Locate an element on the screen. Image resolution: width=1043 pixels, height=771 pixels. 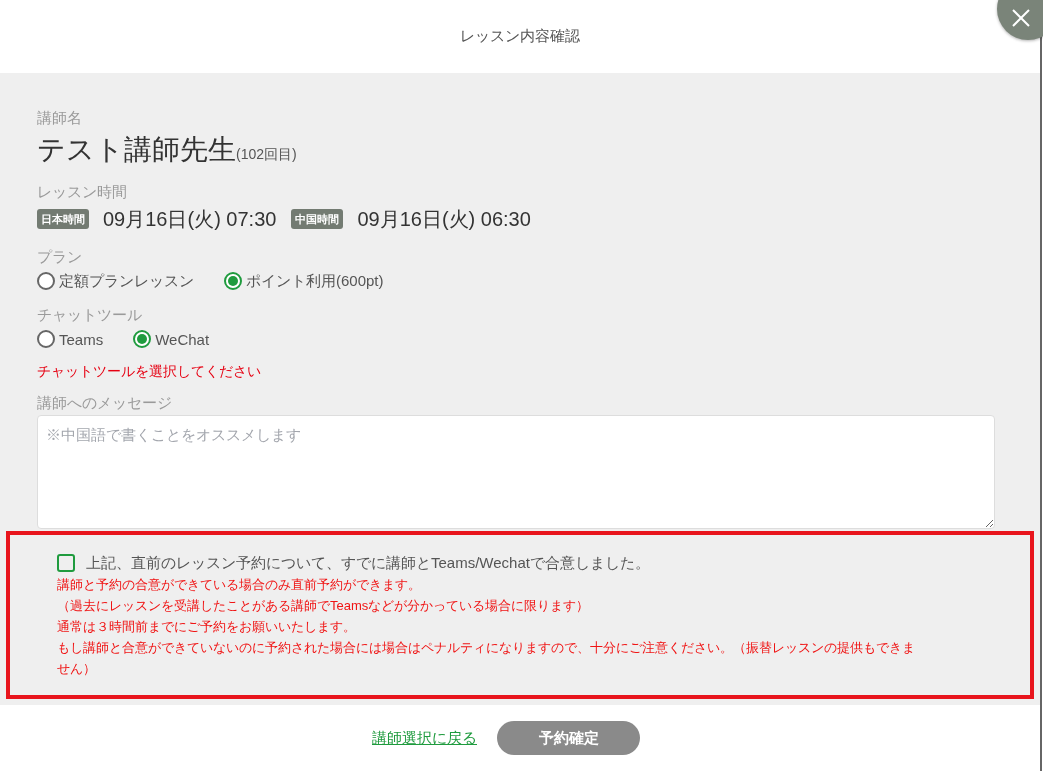
error-message: チャットツールを選択してください is located at coordinates (149, 371).